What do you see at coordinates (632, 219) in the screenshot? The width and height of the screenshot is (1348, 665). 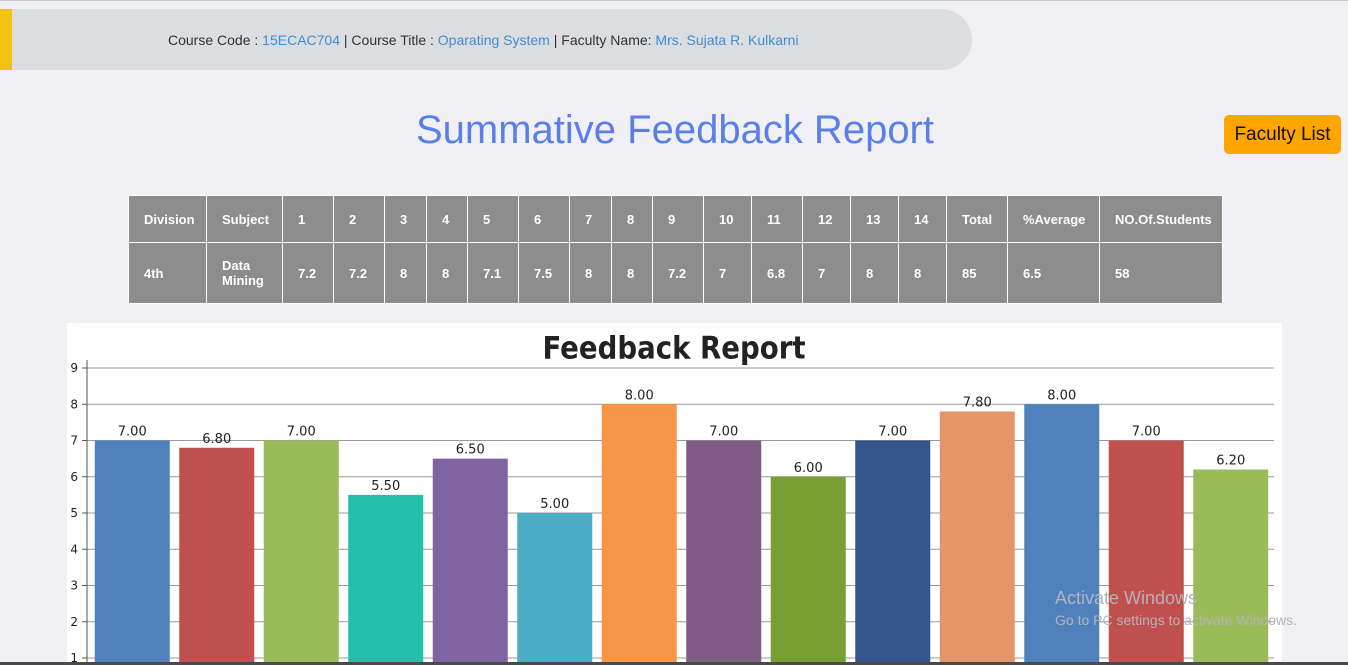 I see `table-header-cell: 8` at bounding box center [632, 219].